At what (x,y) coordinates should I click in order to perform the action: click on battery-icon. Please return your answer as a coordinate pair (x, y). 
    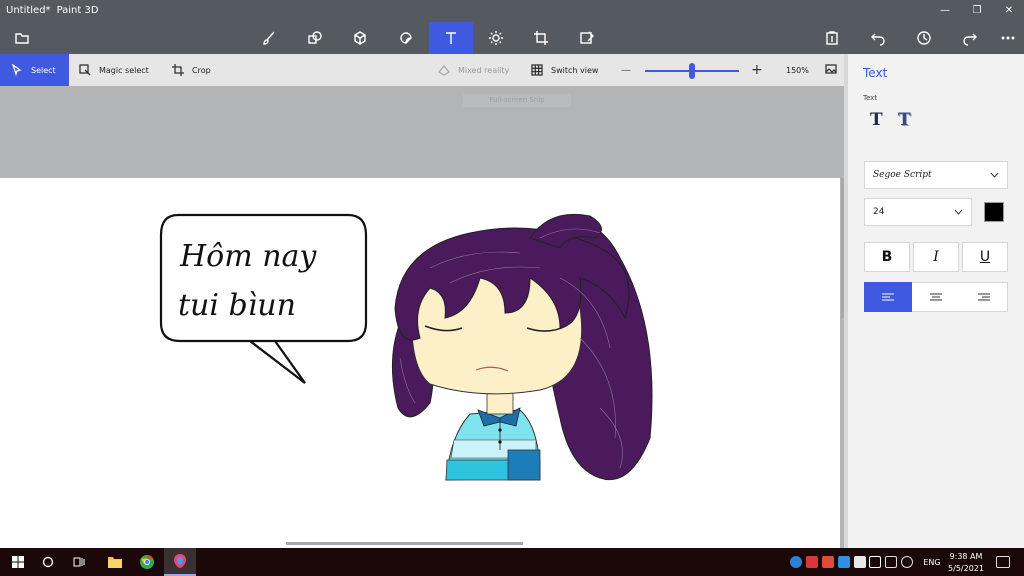
    Looking at the image, I should click on (891, 562).